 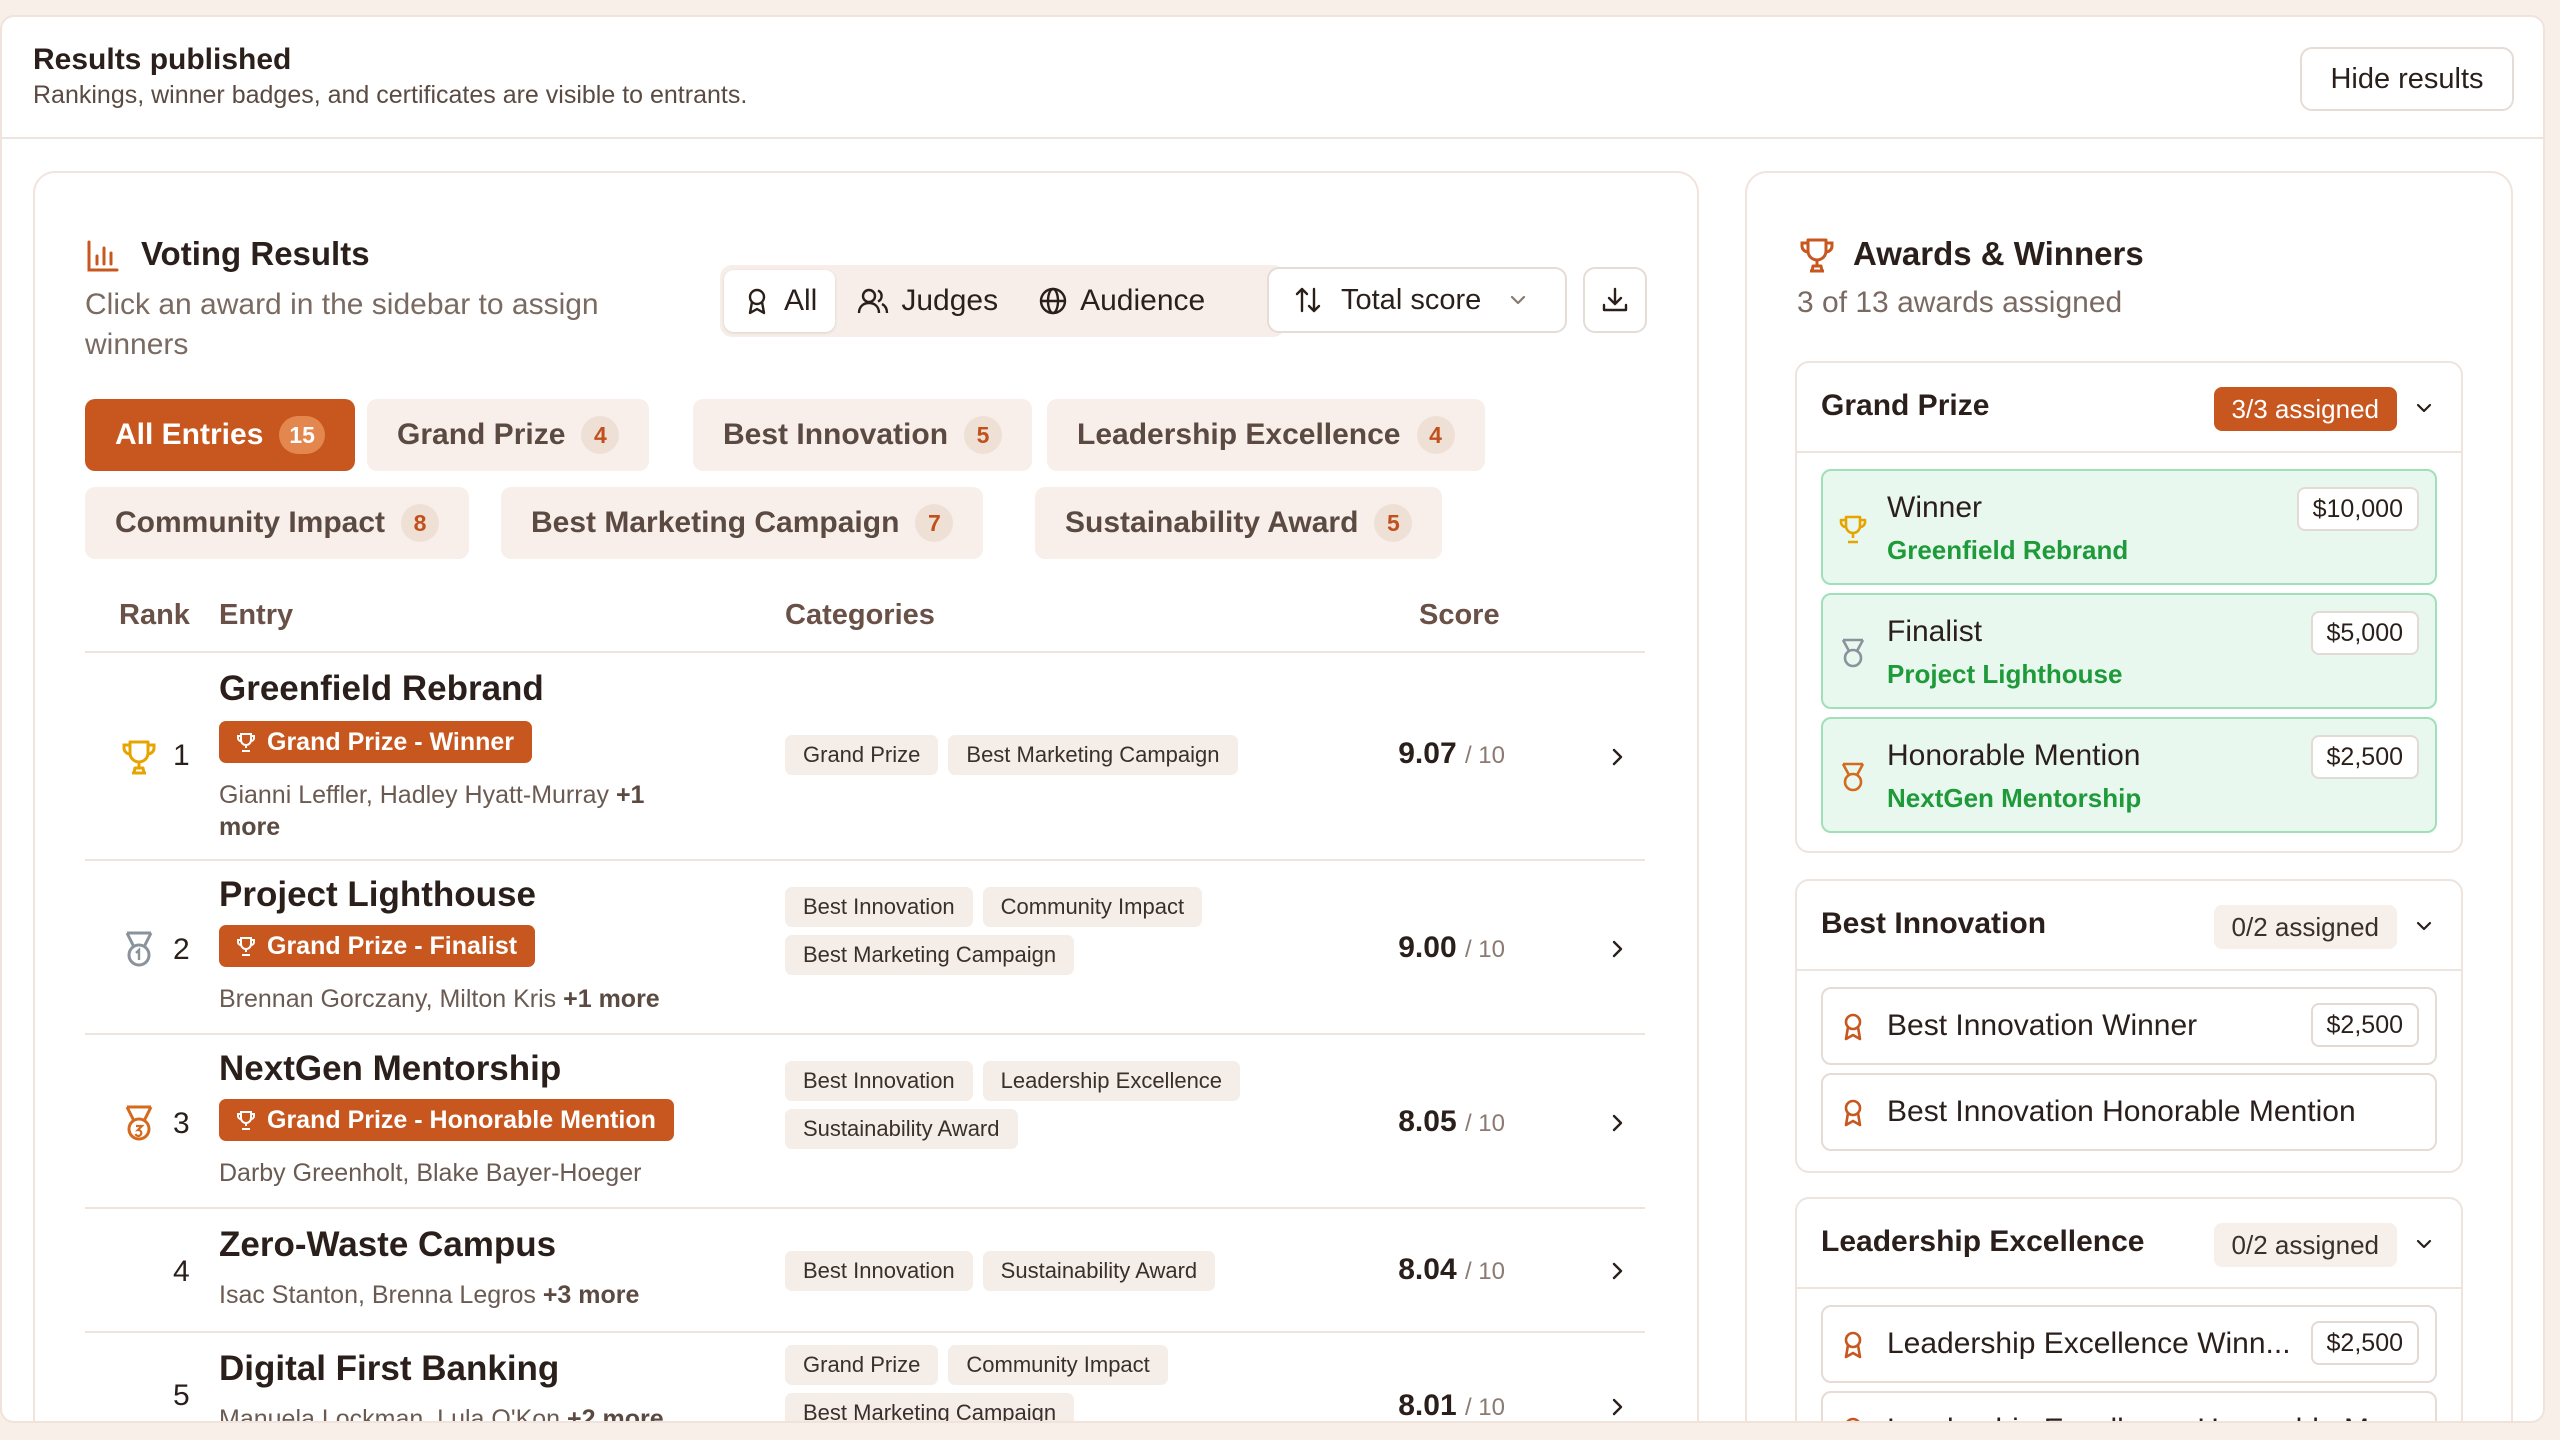 I want to click on award-group-header: Leadership Excellence 0/2 assigned, so click(x=2129, y=1244).